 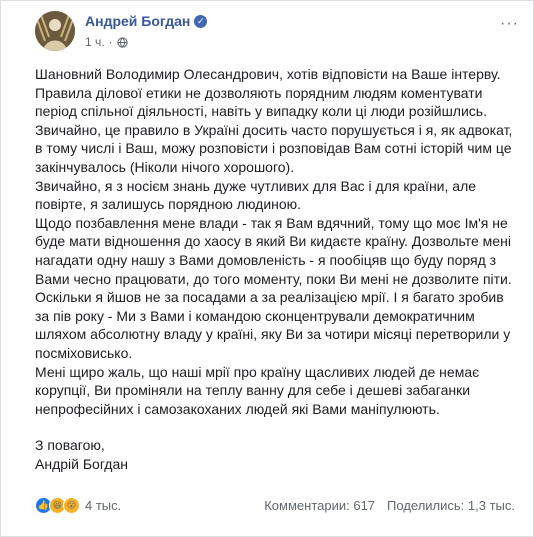 What do you see at coordinates (70, 445) in the screenshot?
I see `post-closing: З повагою,` at bounding box center [70, 445].